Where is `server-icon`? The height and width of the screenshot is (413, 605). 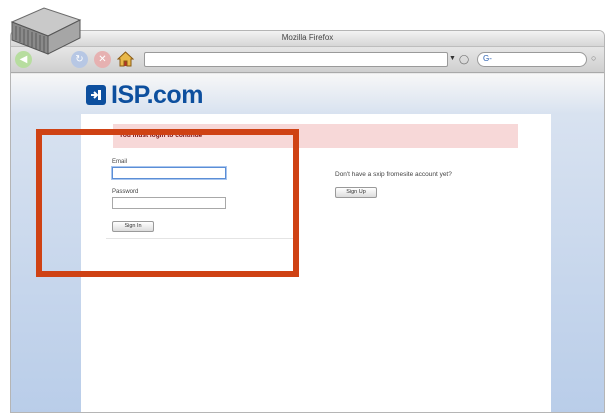
server-icon is located at coordinates (46, 31).